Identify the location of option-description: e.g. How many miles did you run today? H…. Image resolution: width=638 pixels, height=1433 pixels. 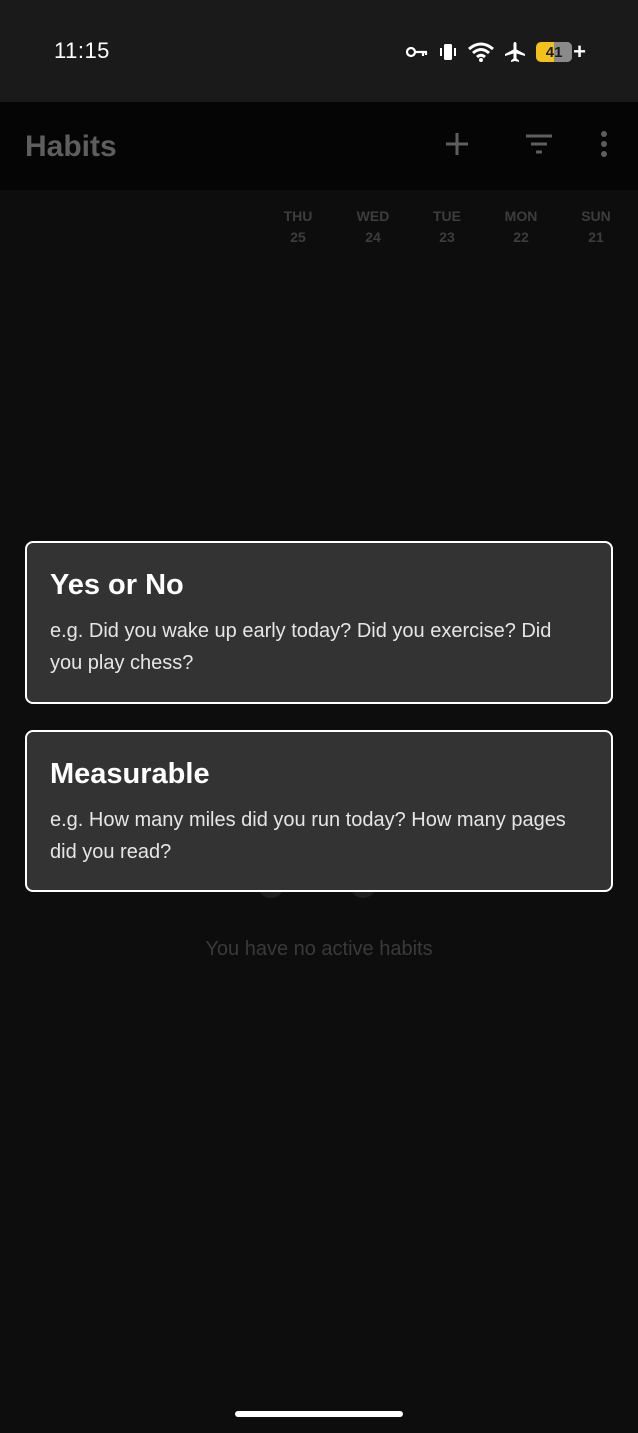
(308, 836).